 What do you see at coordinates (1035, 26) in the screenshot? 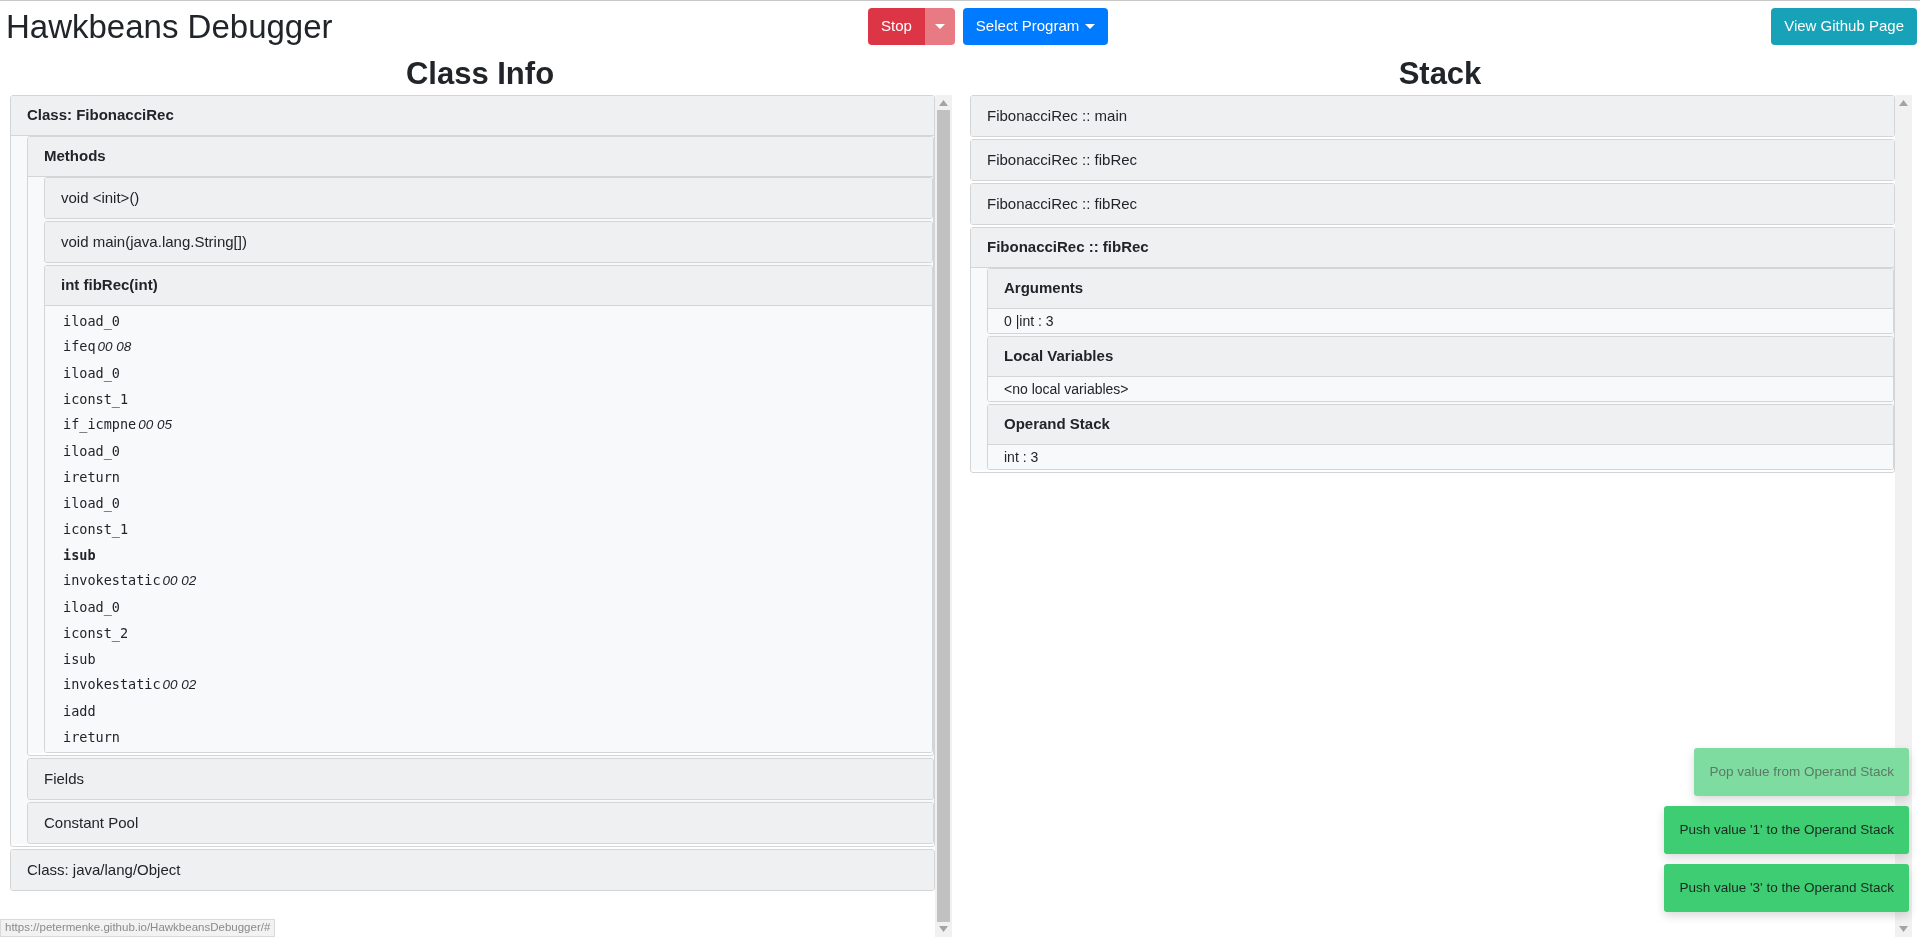
I see `select-program-button: Select Program` at bounding box center [1035, 26].